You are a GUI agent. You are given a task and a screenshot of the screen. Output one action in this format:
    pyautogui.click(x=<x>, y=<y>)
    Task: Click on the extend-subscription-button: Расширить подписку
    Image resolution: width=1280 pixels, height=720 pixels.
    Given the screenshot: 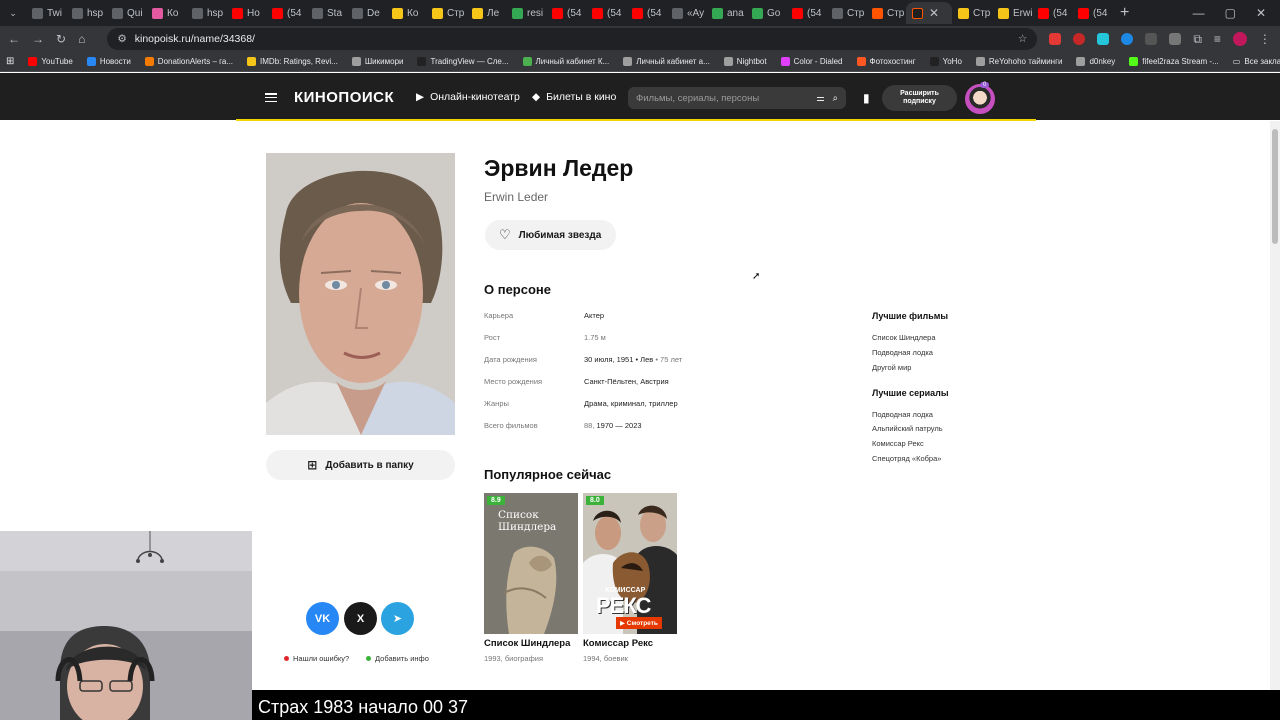 What is the action you would take?
    pyautogui.click(x=919, y=98)
    